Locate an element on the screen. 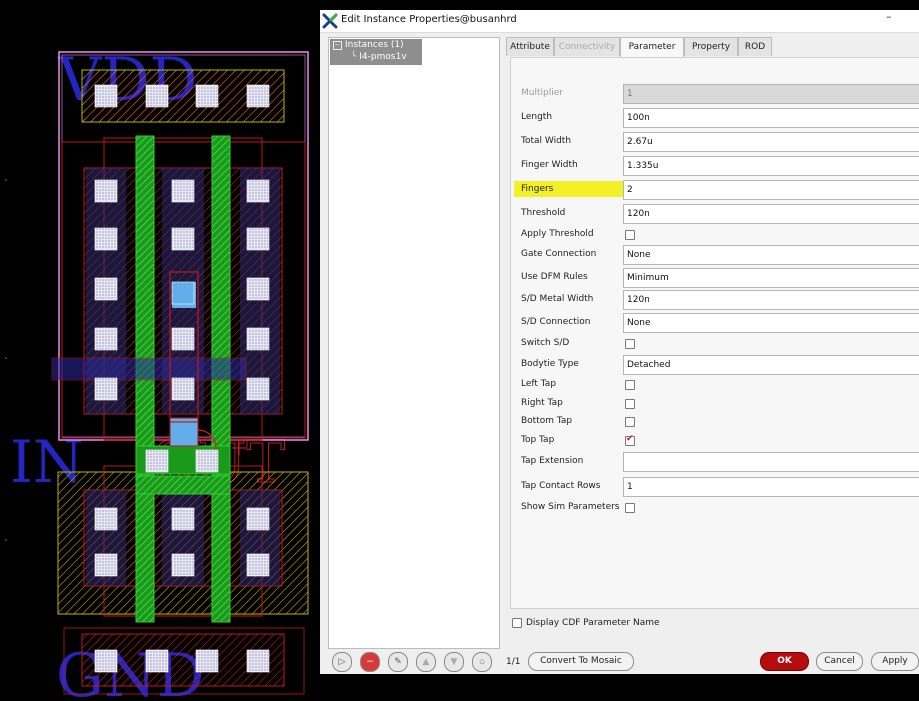 This screenshot has height=701, width=919. tab-connectivity: Connectivity is located at coordinates (587, 46).